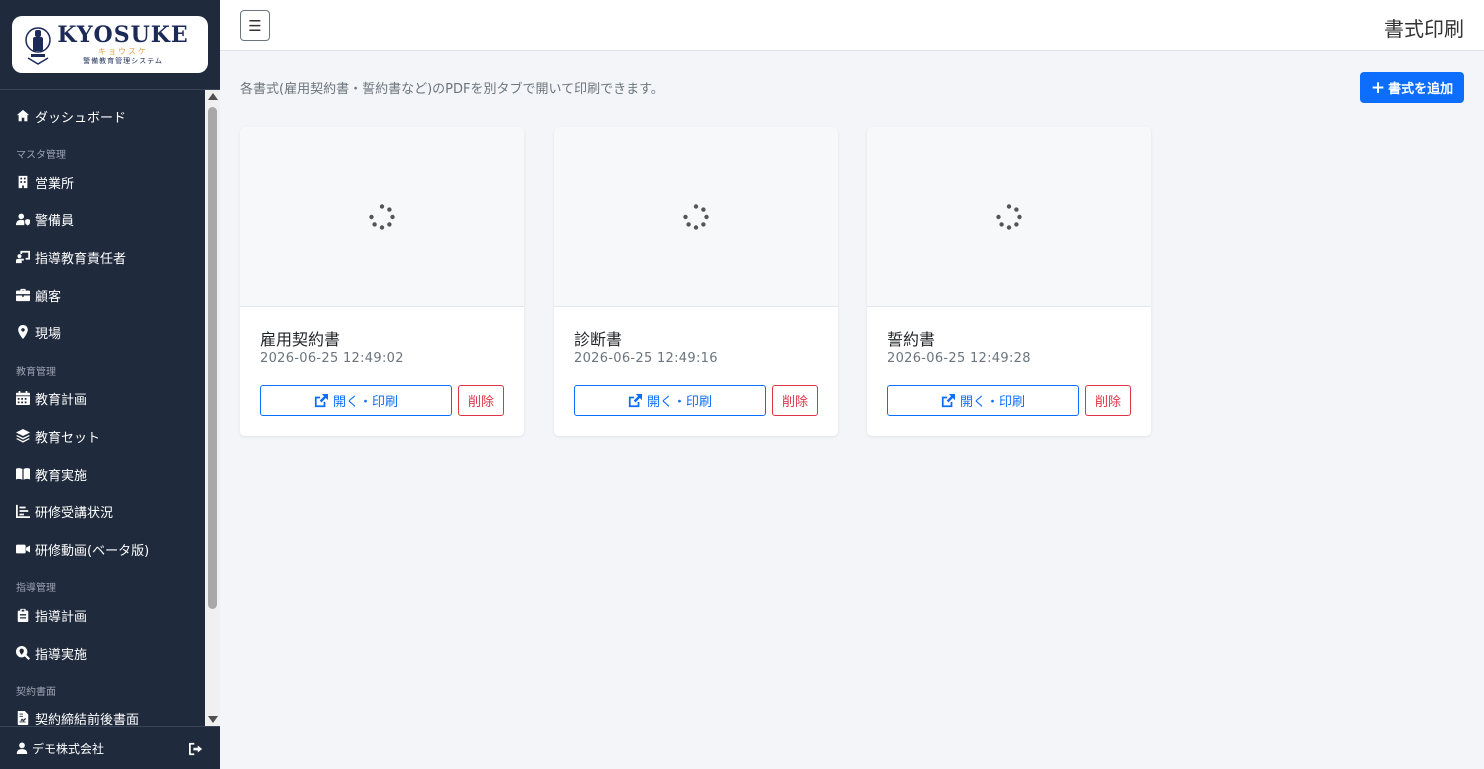  I want to click on sidebar-scrollbar, so click(212, 408).